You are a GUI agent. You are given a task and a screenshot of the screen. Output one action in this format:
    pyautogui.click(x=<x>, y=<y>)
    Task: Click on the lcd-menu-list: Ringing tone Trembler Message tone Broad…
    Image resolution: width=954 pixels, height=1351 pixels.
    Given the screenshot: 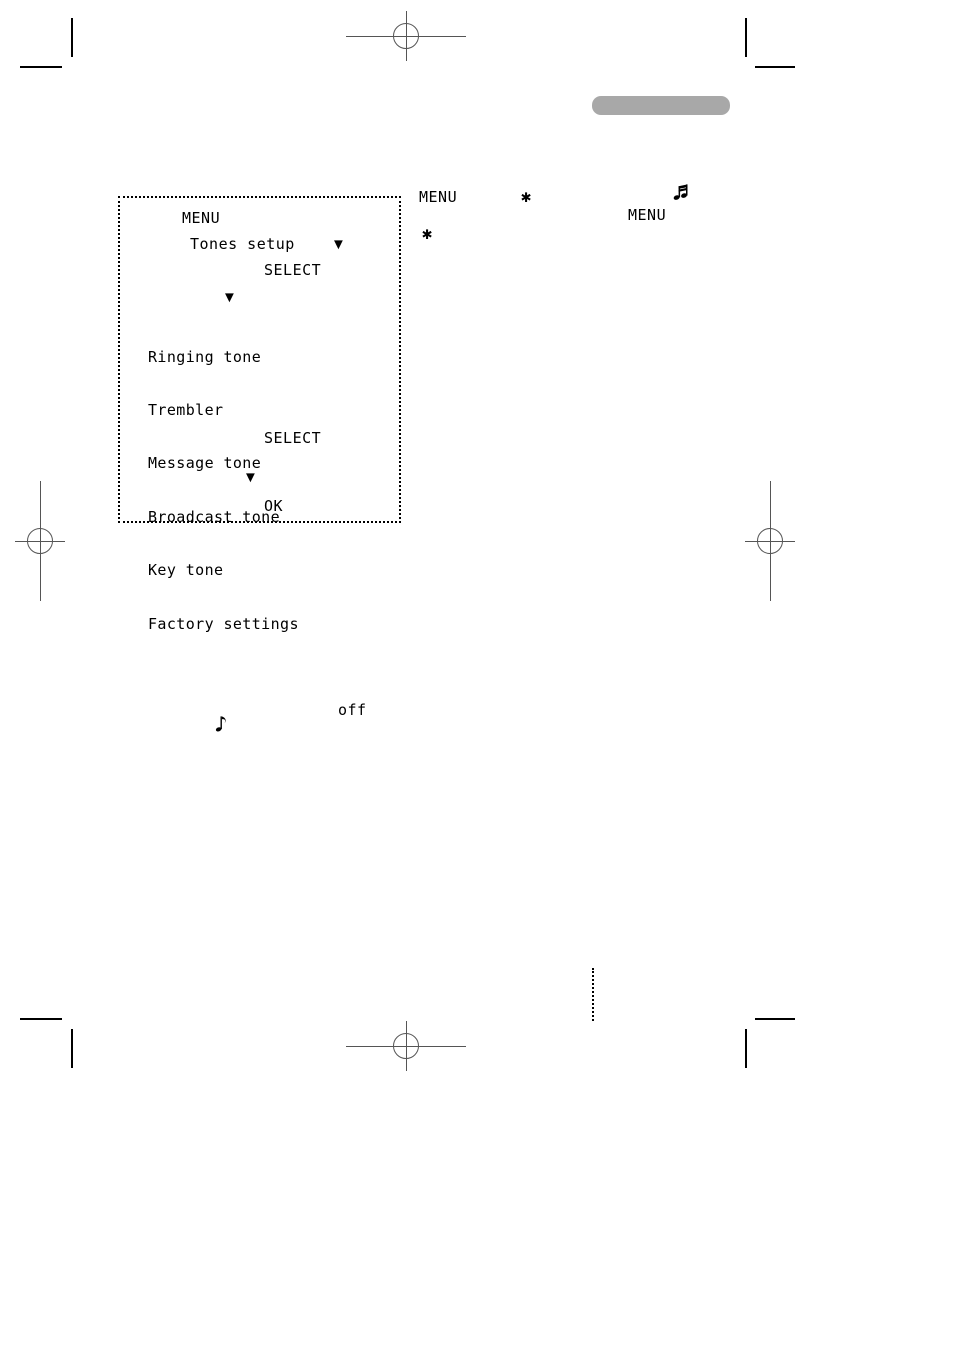 What is the action you would take?
    pyautogui.click(x=223, y=491)
    